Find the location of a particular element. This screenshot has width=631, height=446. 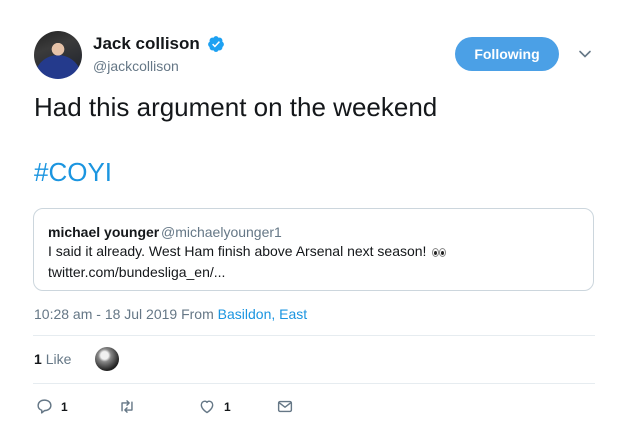

tweet-text: Had this argument on the weekend is located at coordinates (236, 107).